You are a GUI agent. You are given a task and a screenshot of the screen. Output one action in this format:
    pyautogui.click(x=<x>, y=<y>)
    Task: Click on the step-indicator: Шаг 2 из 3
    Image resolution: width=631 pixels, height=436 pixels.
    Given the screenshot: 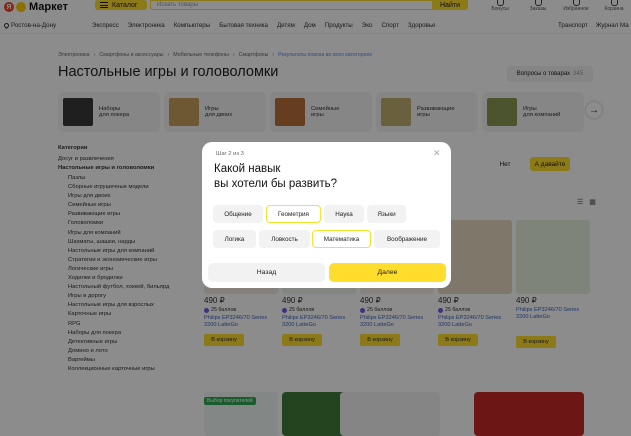 What is the action you would take?
    pyautogui.click(x=230, y=154)
    